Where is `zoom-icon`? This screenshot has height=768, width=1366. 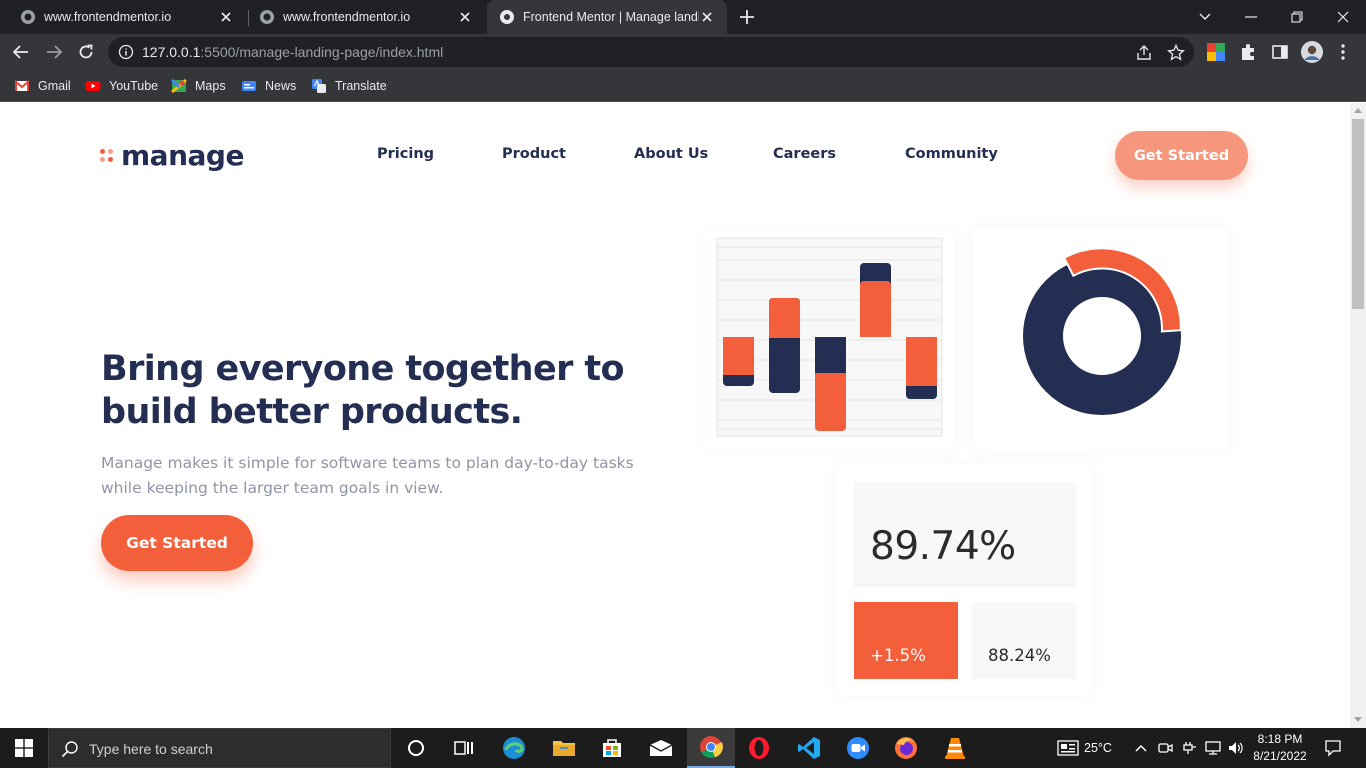 zoom-icon is located at coordinates (858, 748).